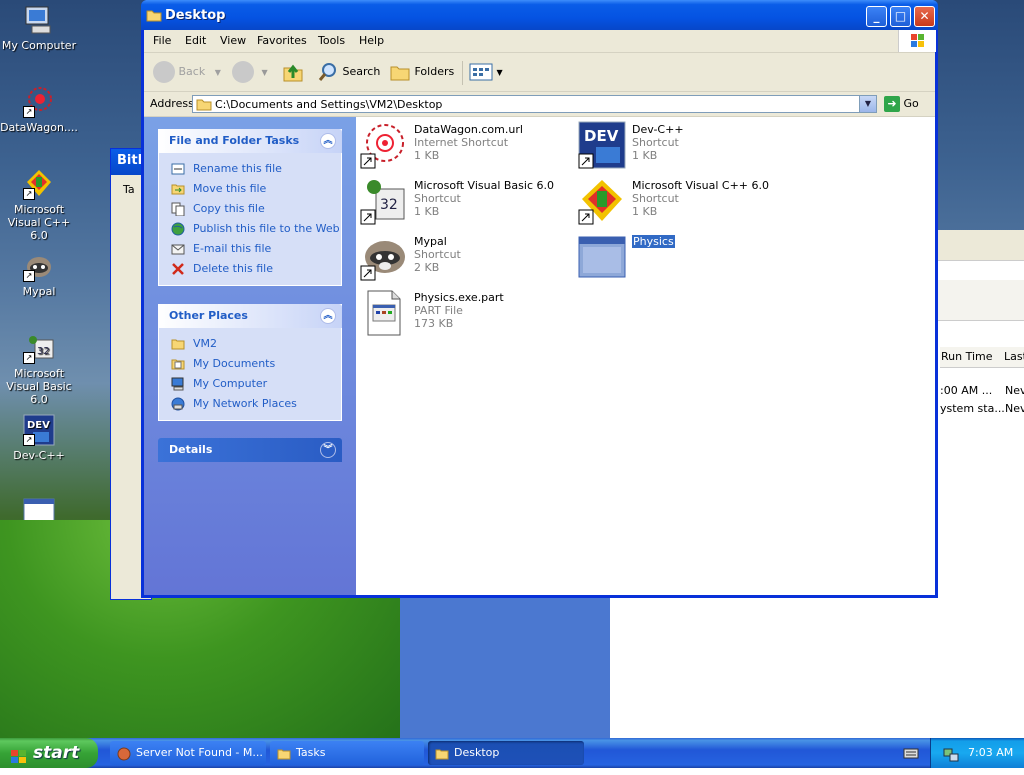  What do you see at coordinates (39, 28) in the screenshot?
I see `desktop-icon-my-computer: My Computer` at bounding box center [39, 28].